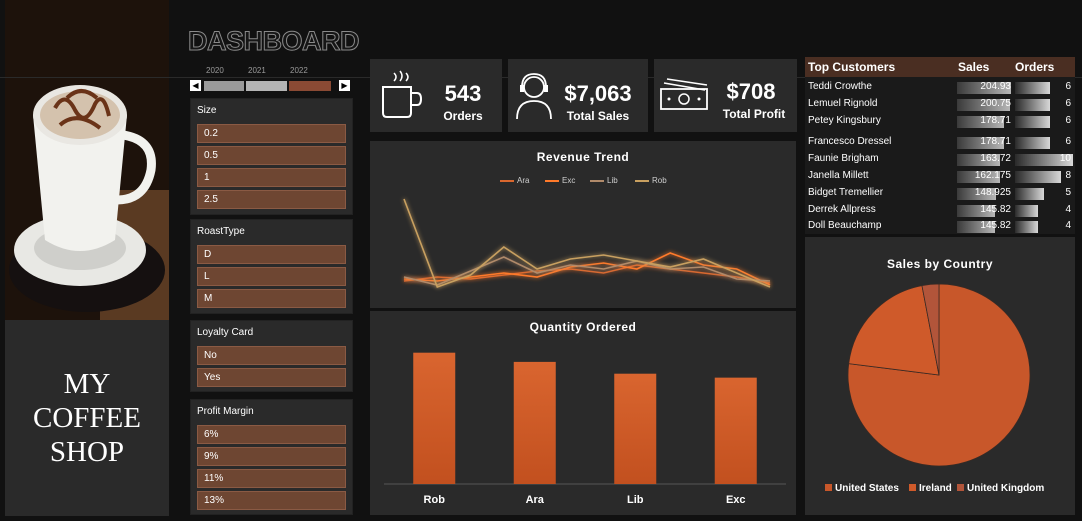 This screenshot has height=521, width=1082. What do you see at coordinates (271, 478) in the screenshot?
I see `slicer-item-margin-11: 11%` at bounding box center [271, 478].